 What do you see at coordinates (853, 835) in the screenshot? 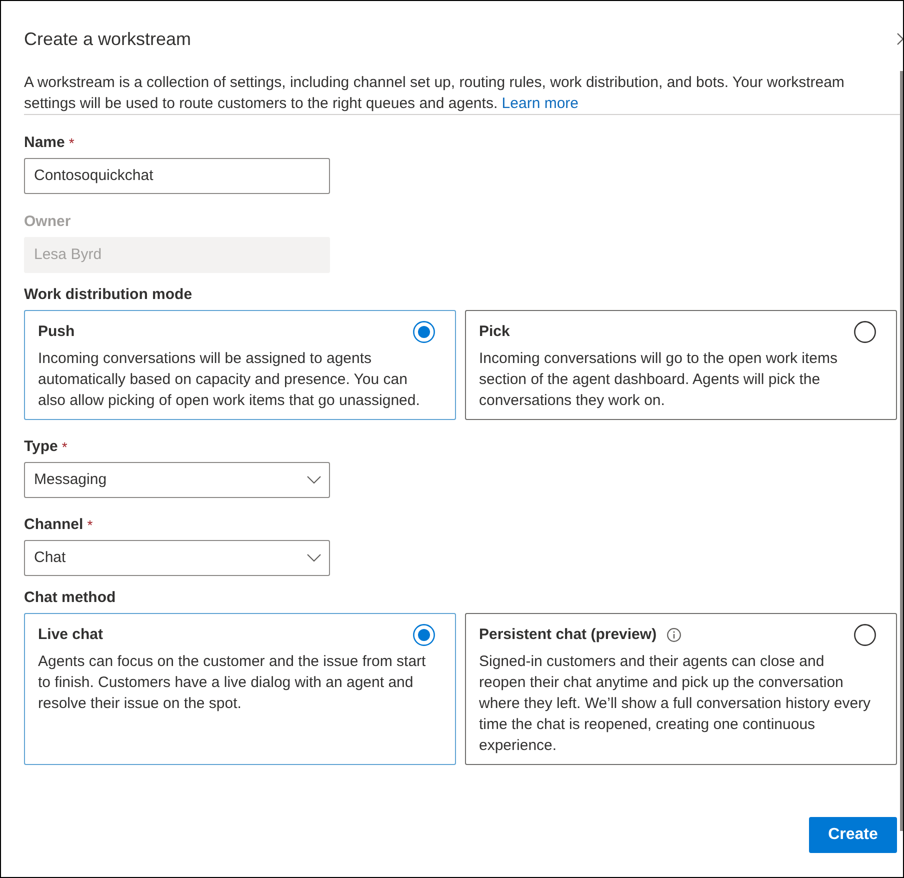
I see `create-button: Create` at bounding box center [853, 835].